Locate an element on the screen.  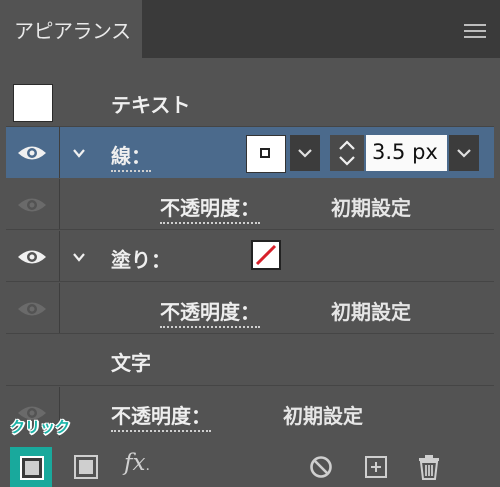
stroke-weight-input: 3.5 px is located at coordinates (406, 153).